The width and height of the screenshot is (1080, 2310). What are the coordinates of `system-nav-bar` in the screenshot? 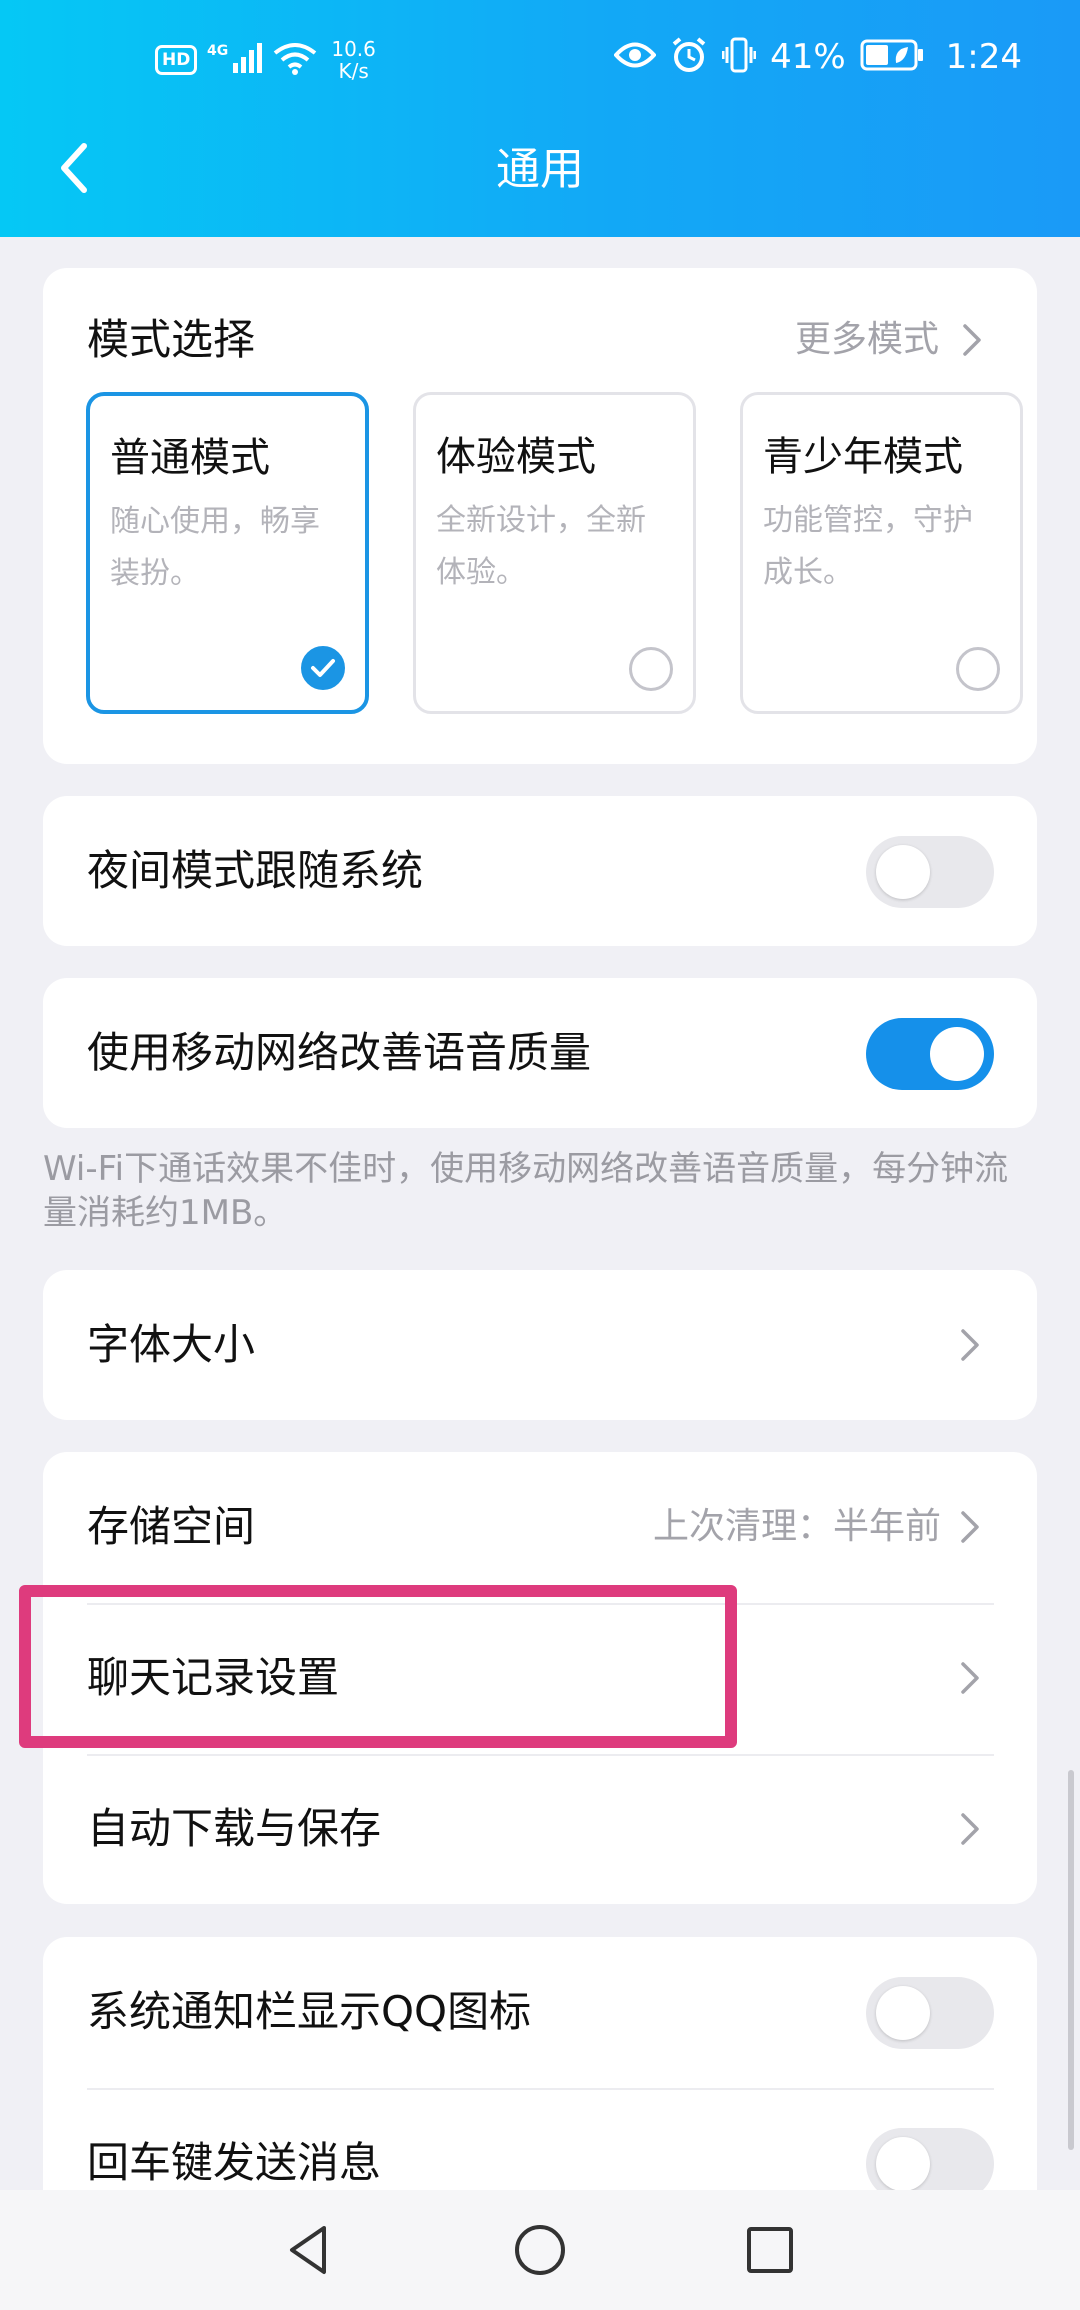 It's located at (540, 2250).